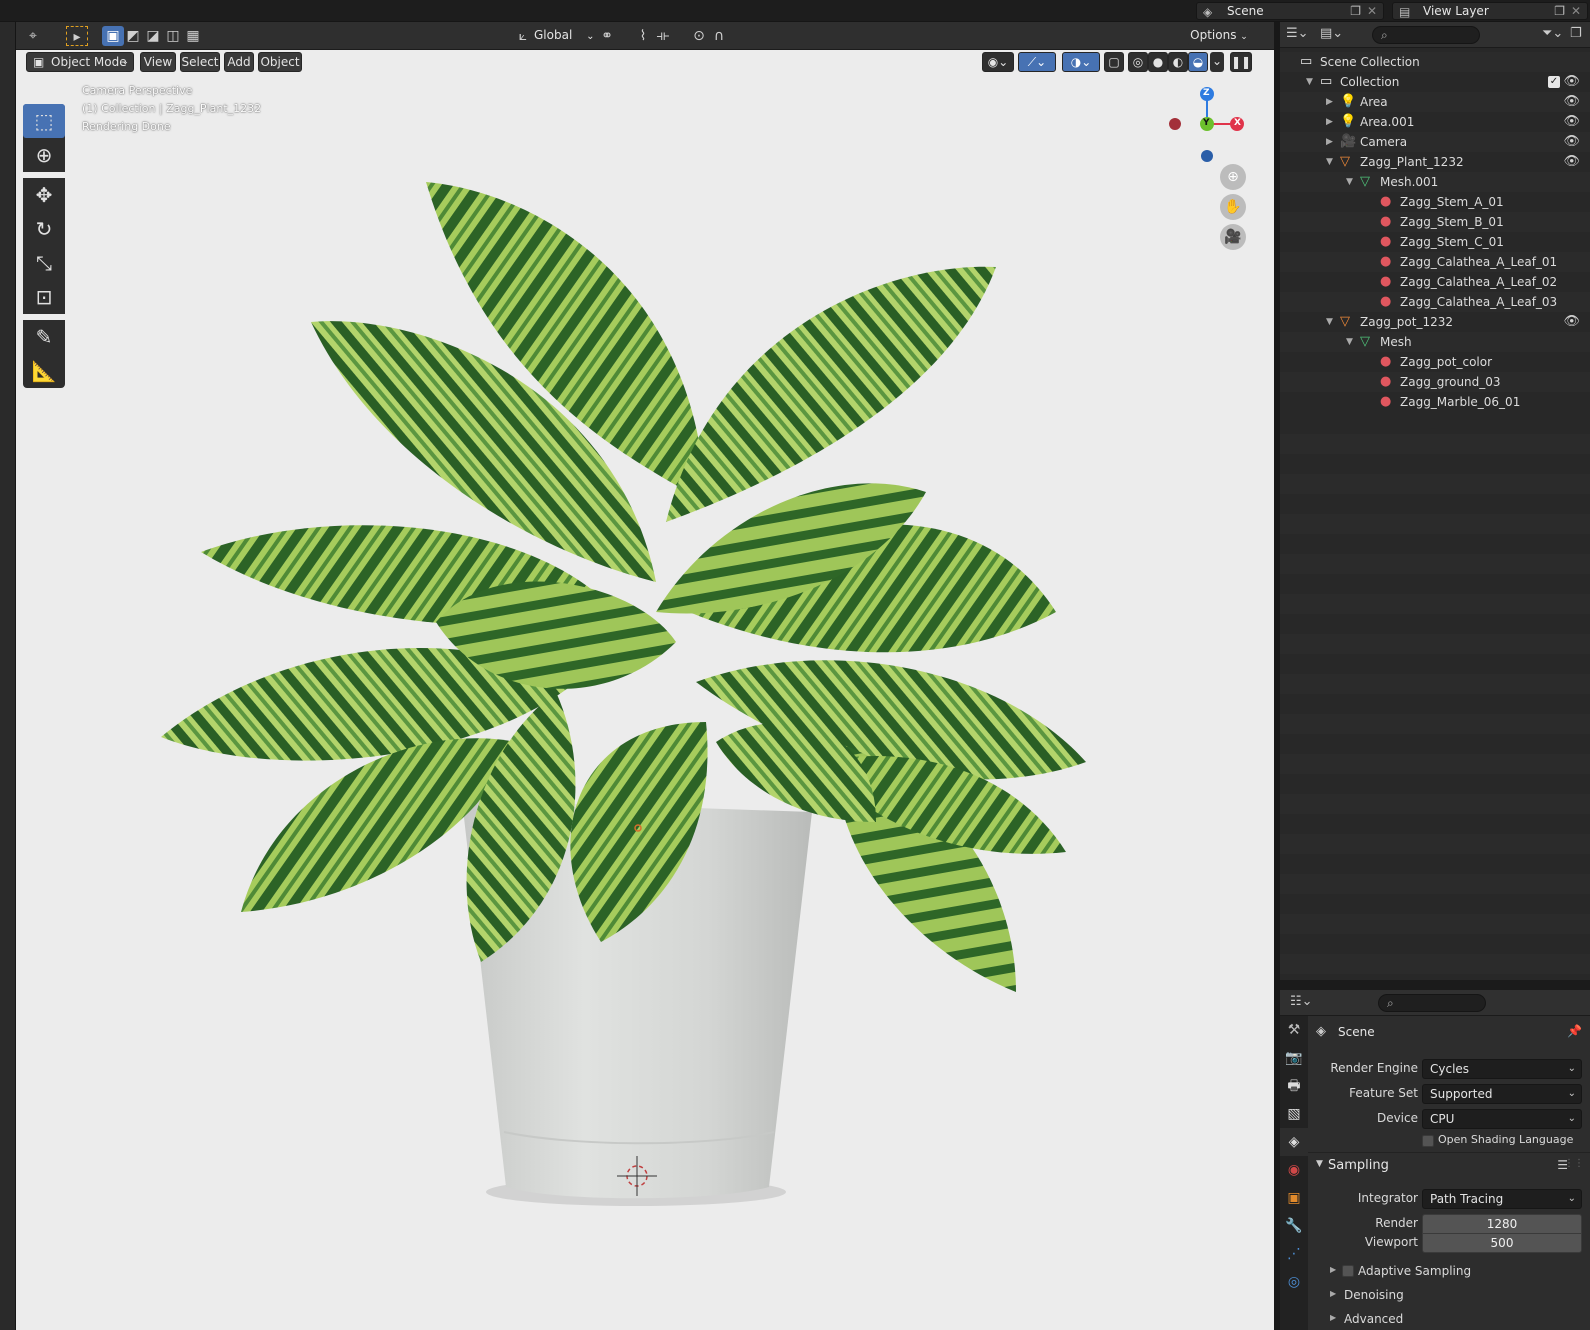 This screenshot has height=1330, width=1590. What do you see at coordinates (1435, 202) in the screenshot?
I see `outliner-row: ● Zagg_Stem_A_01` at bounding box center [1435, 202].